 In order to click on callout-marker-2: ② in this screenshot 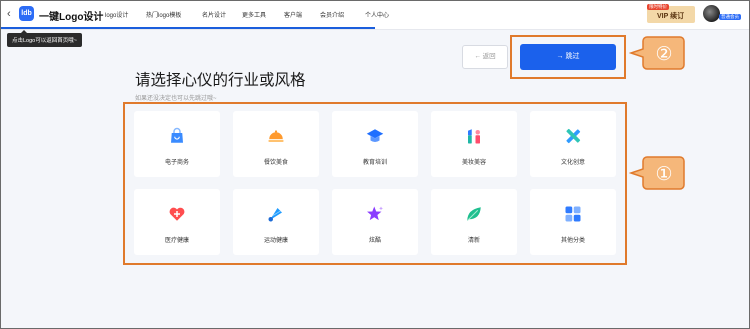, I will do `click(657, 53)`.